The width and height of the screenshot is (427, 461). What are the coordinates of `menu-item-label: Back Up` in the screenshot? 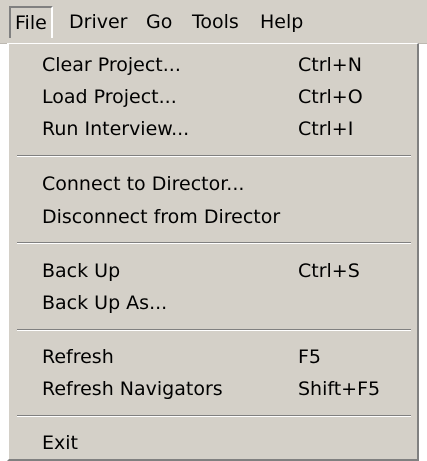 It's located at (81, 271).